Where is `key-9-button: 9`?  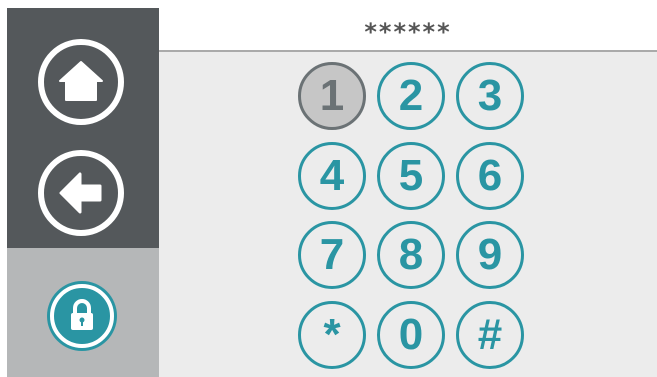
key-9-button: 9 is located at coordinates (490, 255).